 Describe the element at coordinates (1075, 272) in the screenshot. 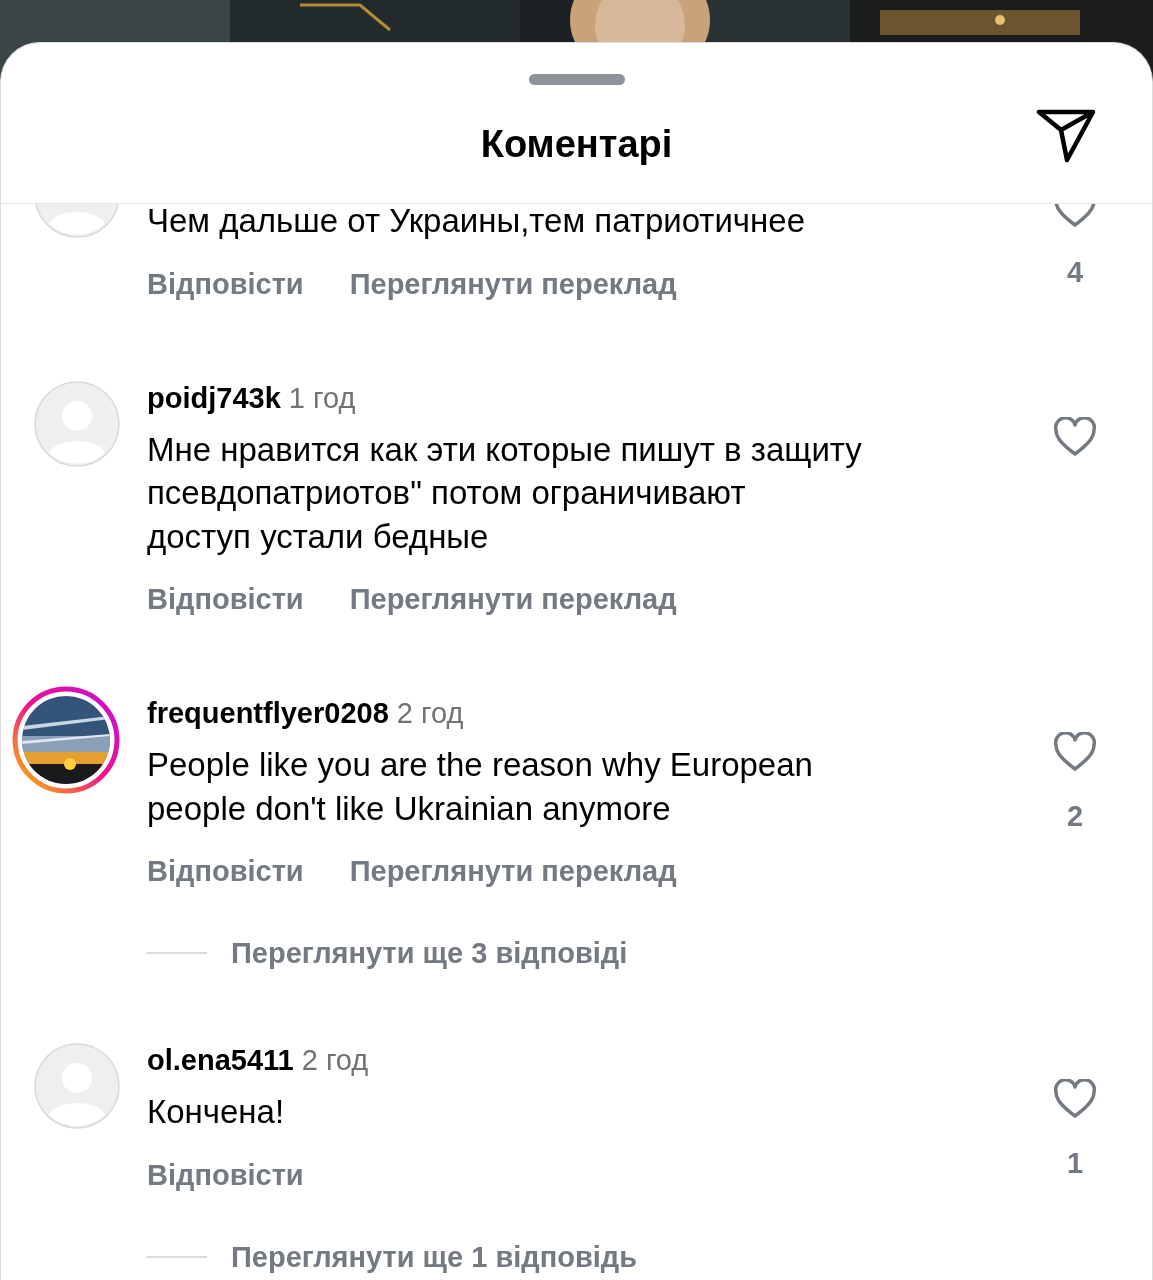

I see `like-count: 4` at that location.